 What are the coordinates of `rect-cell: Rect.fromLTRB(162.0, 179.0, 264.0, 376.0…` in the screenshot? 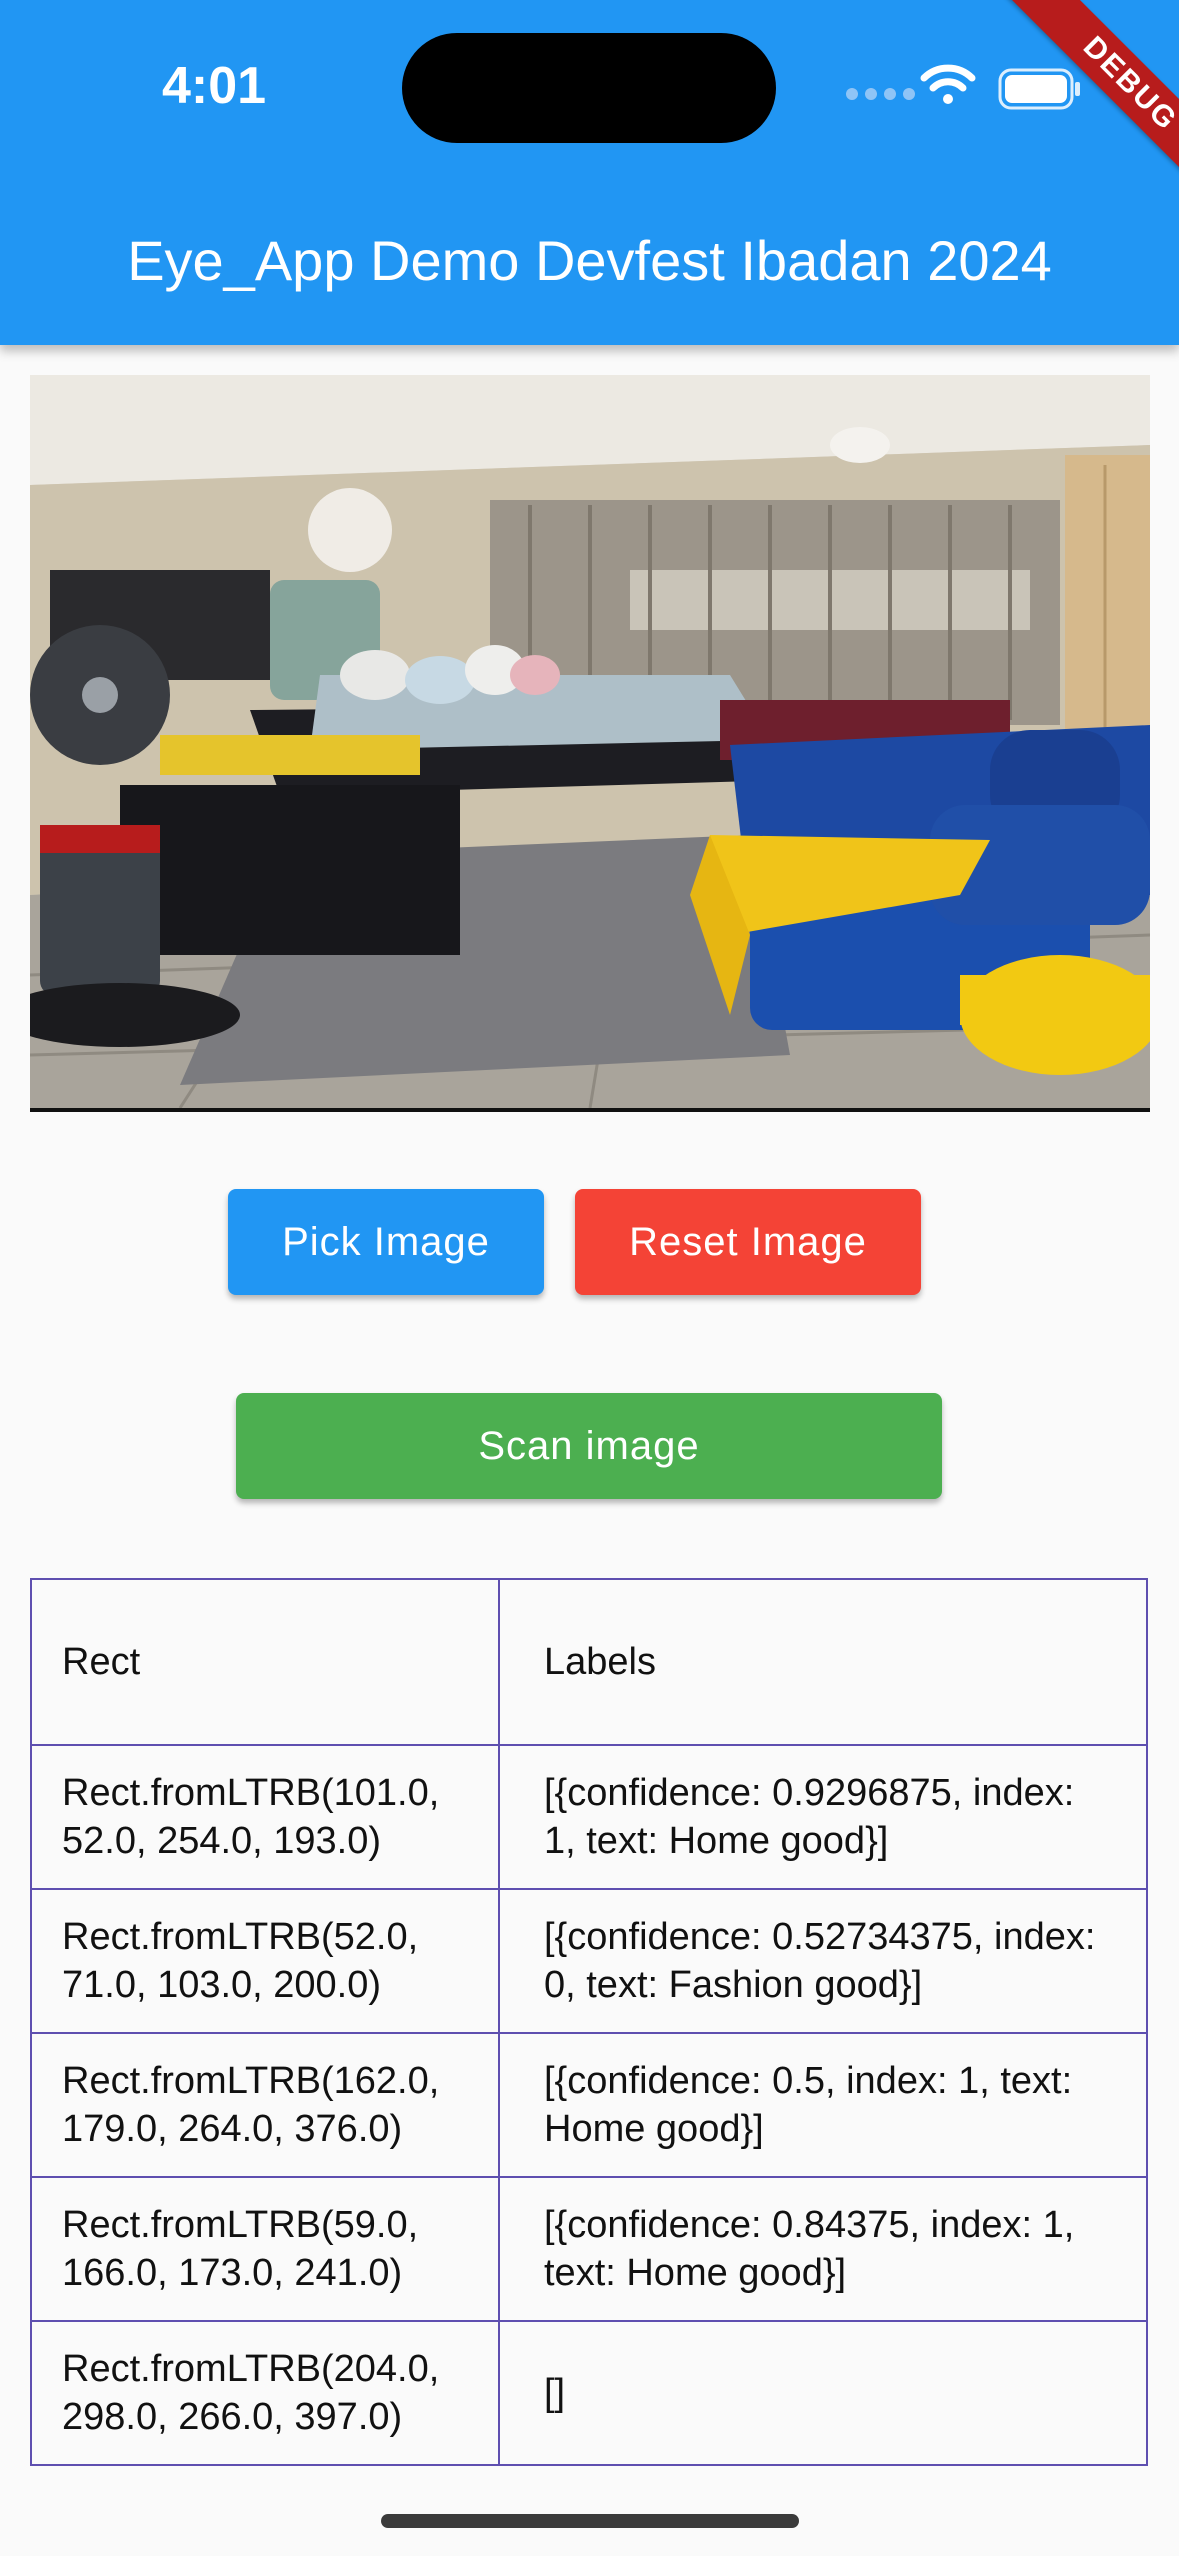 It's located at (265, 2105).